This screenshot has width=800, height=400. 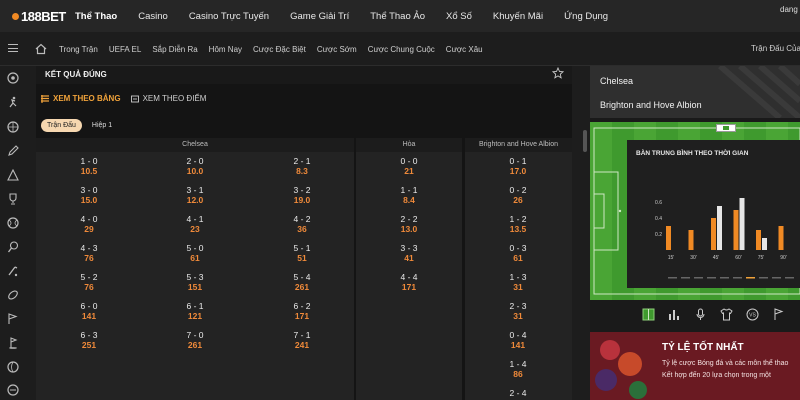 I want to click on away-score-cell: 1 - 4 86, so click(x=518, y=369).